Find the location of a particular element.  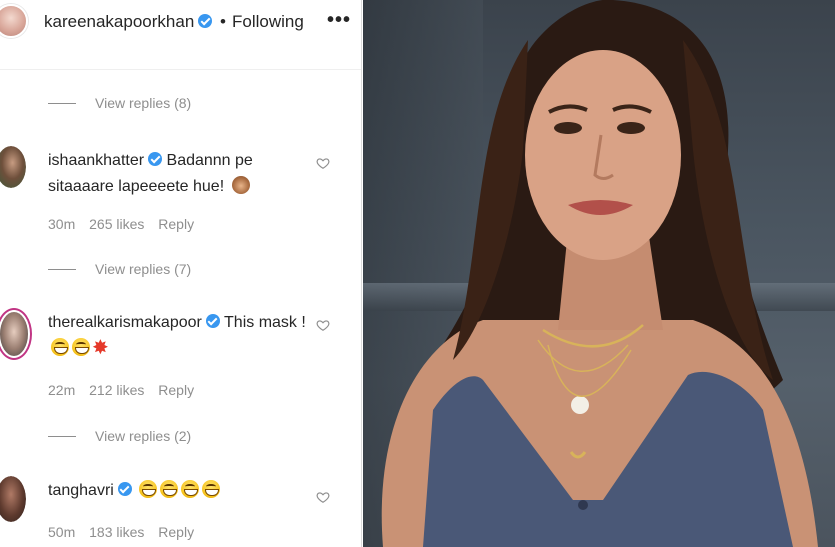

following-button: Following is located at coordinates (268, 22).